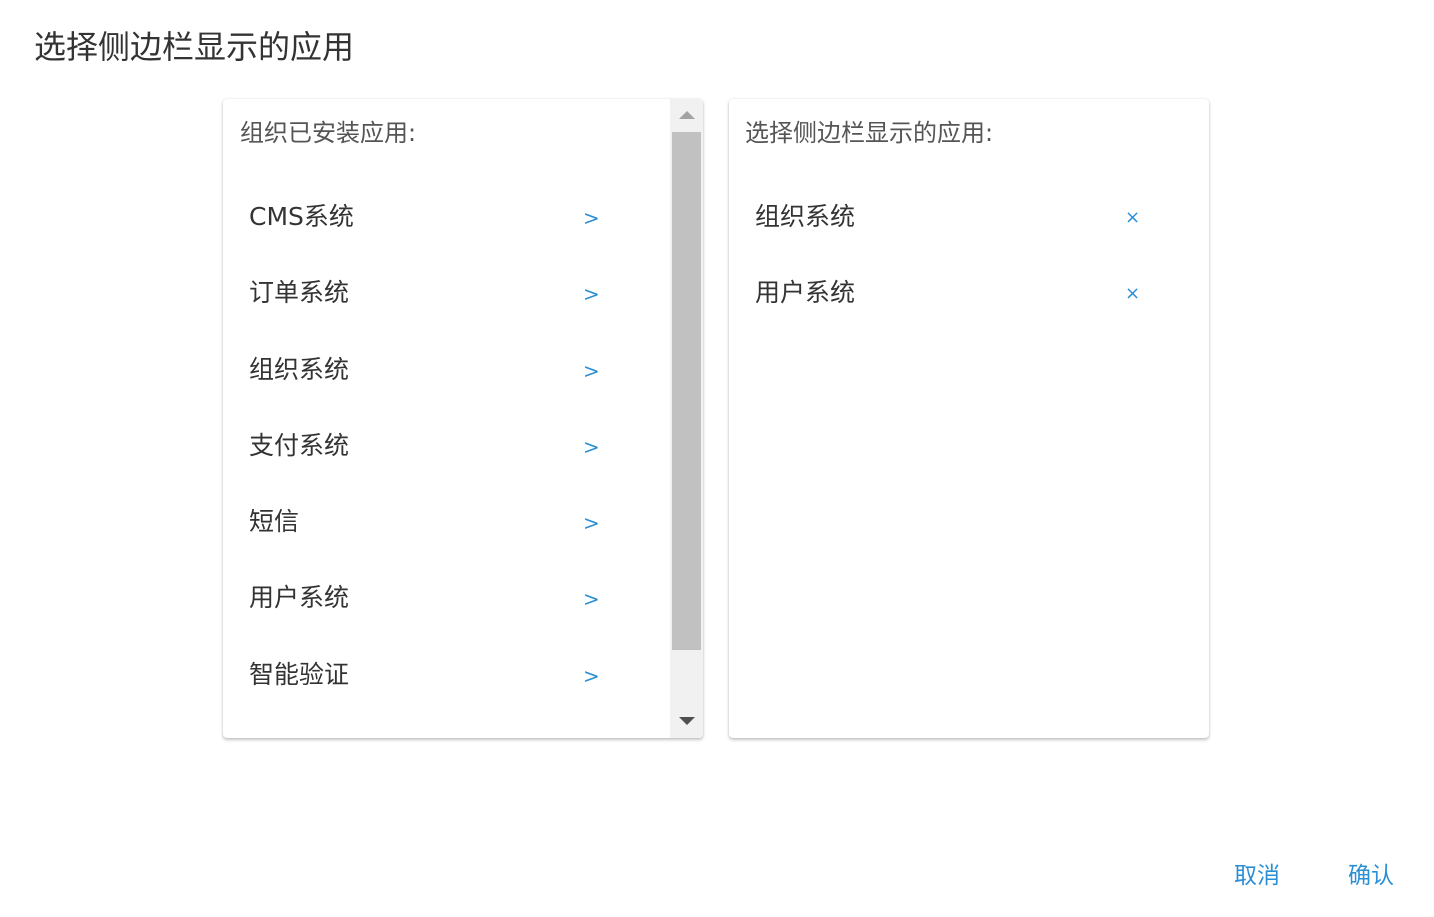 This screenshot has height=917, width=1434. I want to click on installed-app-item: 组织系统 >, so click(446, 372).